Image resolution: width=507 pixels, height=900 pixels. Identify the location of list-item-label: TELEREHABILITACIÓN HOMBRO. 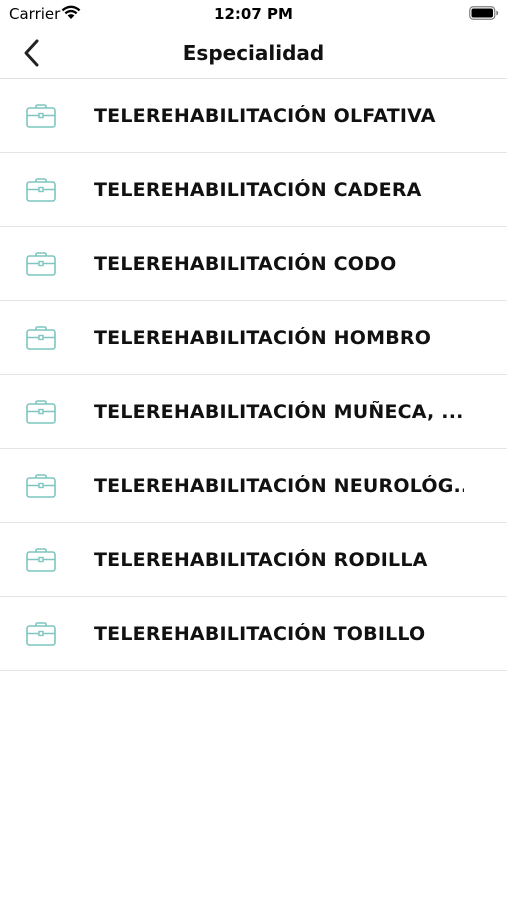
(263, 338).